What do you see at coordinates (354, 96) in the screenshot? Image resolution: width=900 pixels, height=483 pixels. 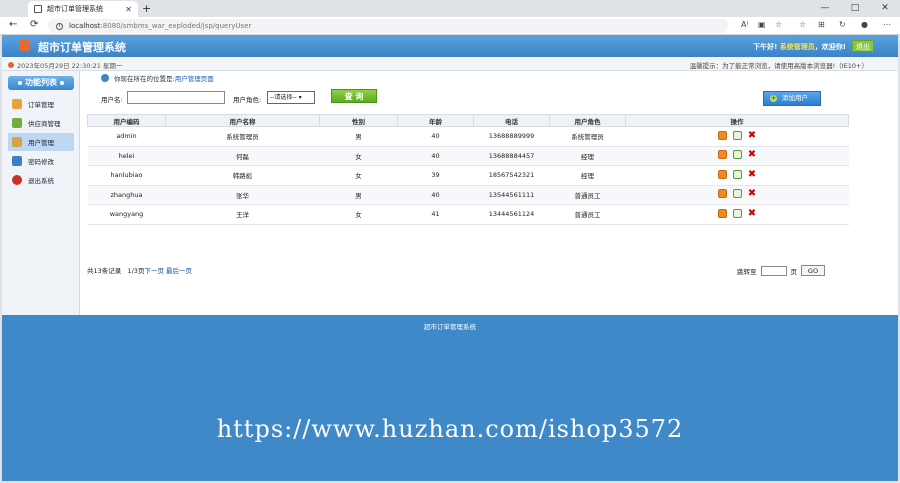 I see `query-button: 查 询` at bounding box center [354, 96].